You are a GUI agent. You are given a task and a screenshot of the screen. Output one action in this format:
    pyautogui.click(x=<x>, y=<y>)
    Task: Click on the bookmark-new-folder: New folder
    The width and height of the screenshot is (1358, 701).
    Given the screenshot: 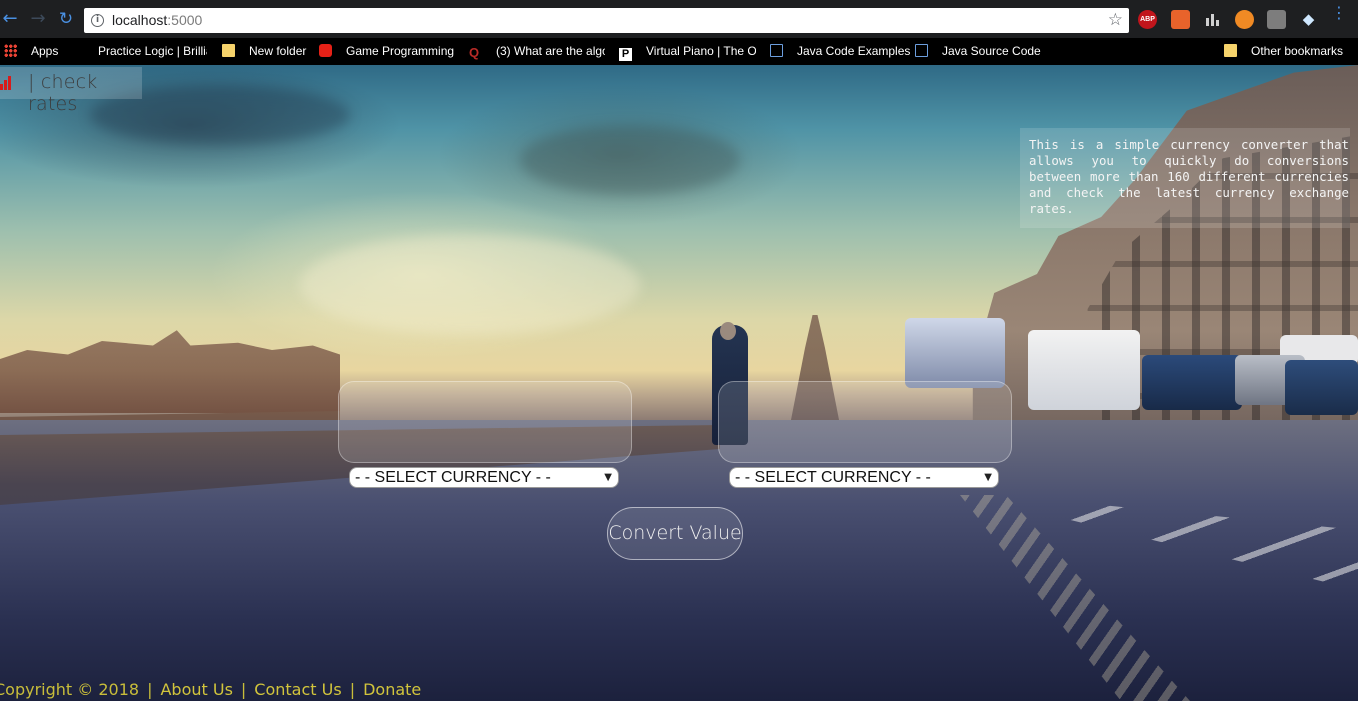 What is the action you would take?
    pyautogui.click(x=268, y=51)
    